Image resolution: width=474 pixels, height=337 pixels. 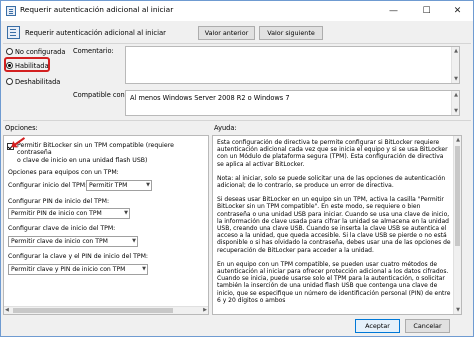 What do you see at coordinates (377, 326) in the screenshot?
I see `ok-button: Aceptar` at bounding box center [377, 326].